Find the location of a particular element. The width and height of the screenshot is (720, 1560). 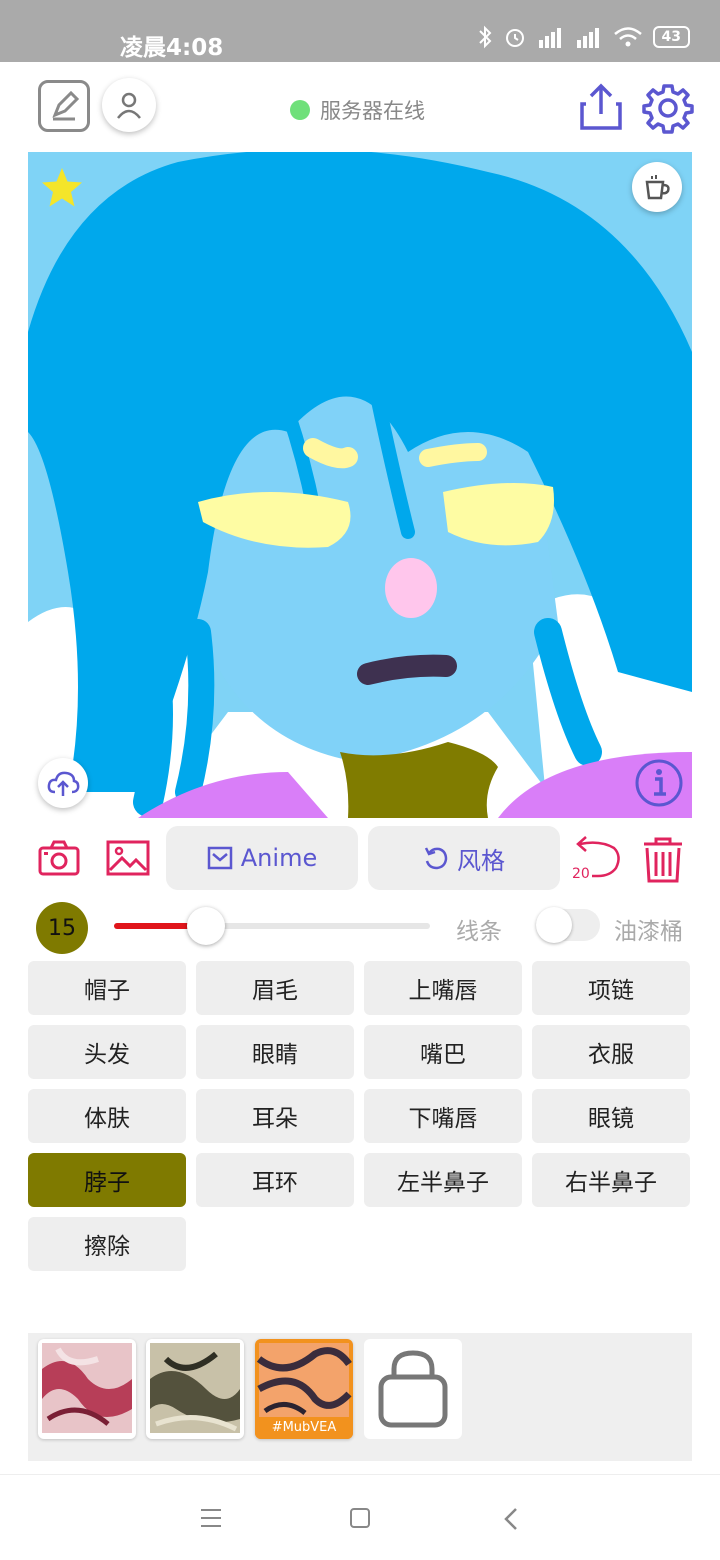

gallery-image-icon is located at coordinates (128, 858).